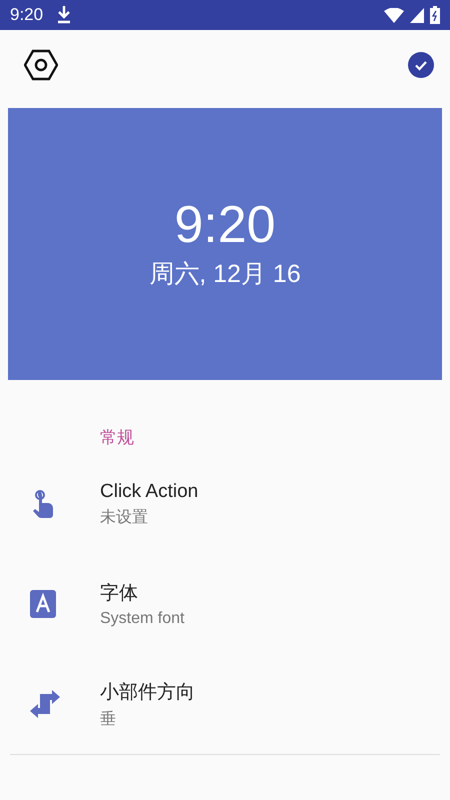  I want to click on font-icon, so click(43, 604).